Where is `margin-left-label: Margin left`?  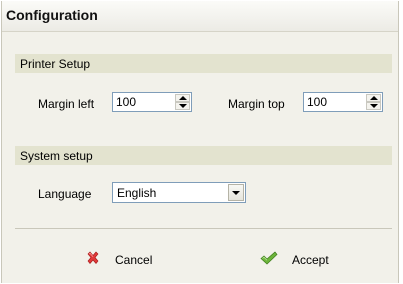 margin-left-label: Margin left is located at coordinates (66, 104).